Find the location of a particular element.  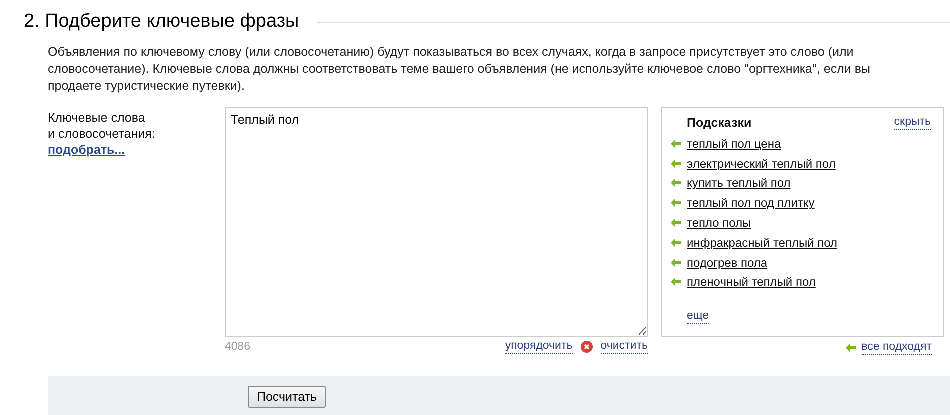

hint-link: инфракрасный теплый пол is located at coordinates (762, 243).